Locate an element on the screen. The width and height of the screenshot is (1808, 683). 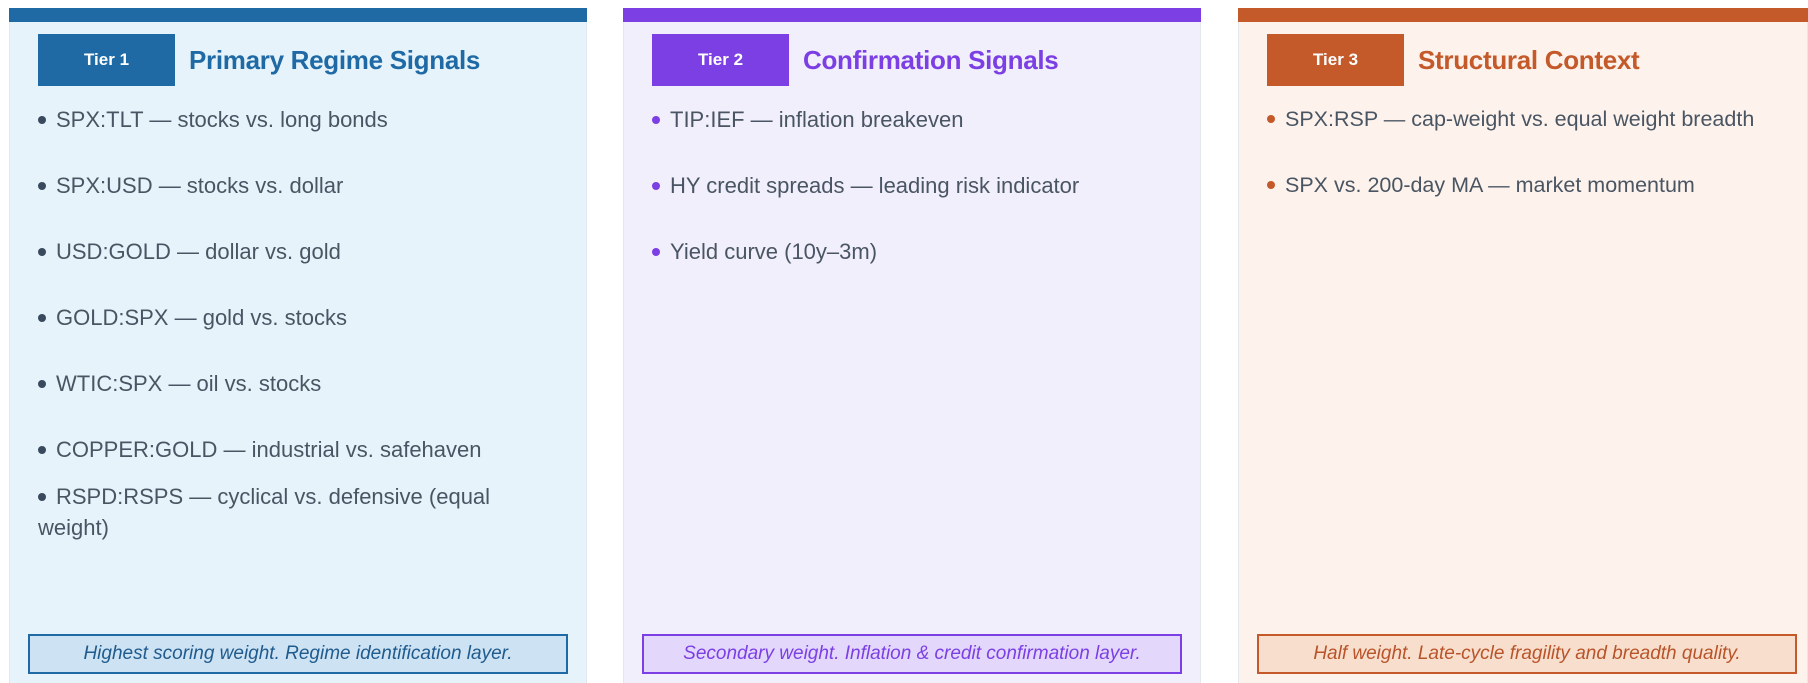
tier-2-accent-bar is located at coordinates (912, 15).